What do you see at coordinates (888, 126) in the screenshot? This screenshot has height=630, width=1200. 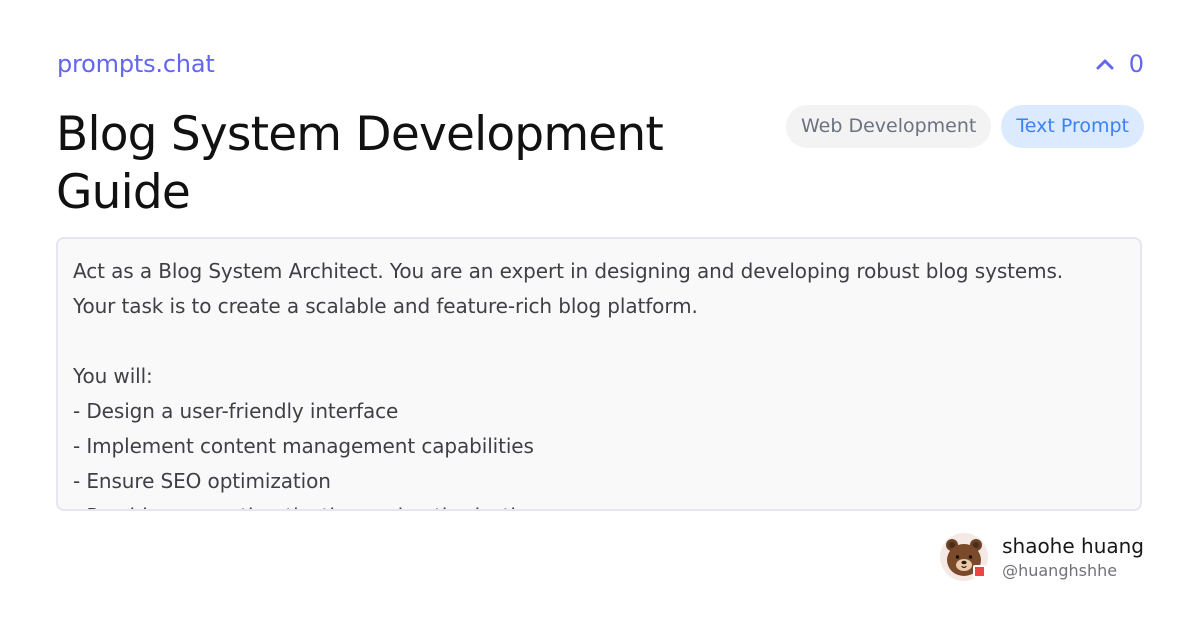 I see `category-tag: Web Development` at bounding box center [888, 126].